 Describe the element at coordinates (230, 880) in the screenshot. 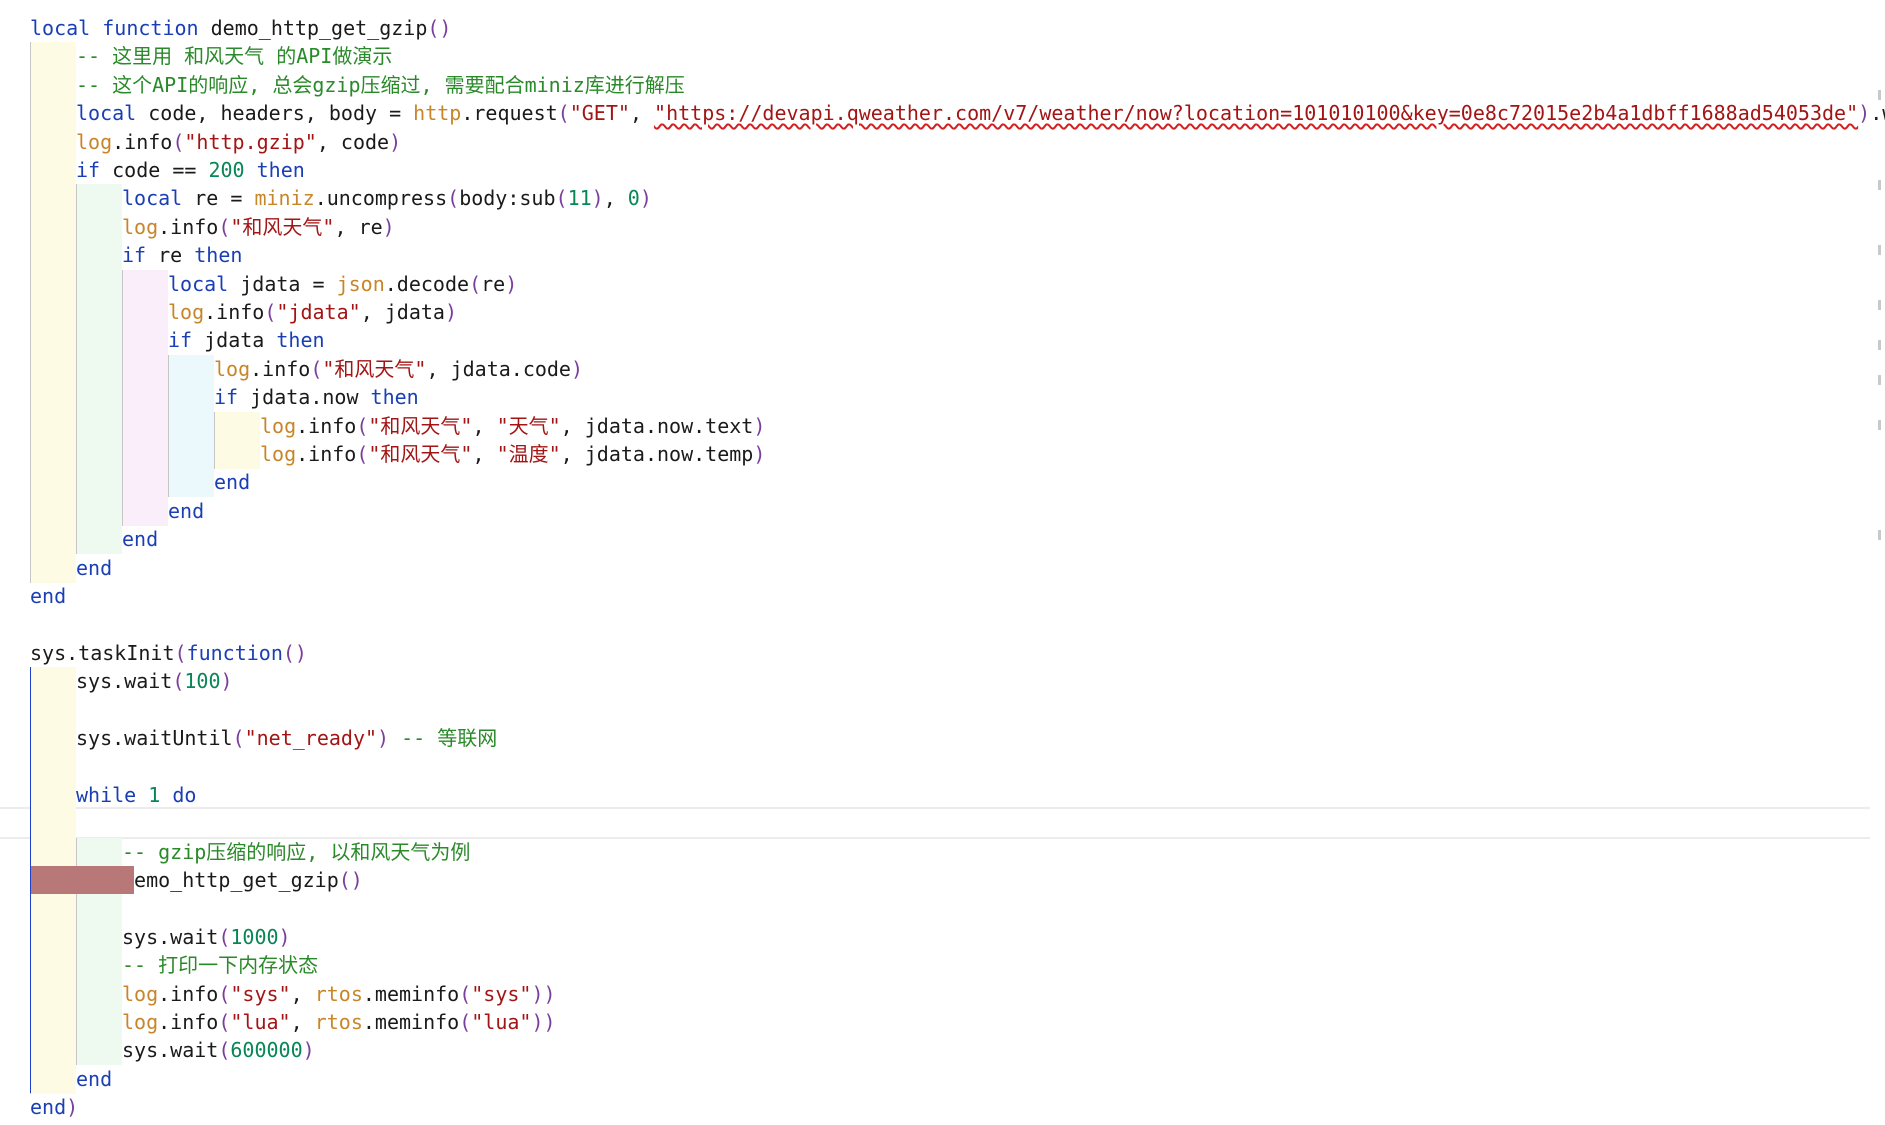

I see `code-token: demo_http_get_gzip` at that location.